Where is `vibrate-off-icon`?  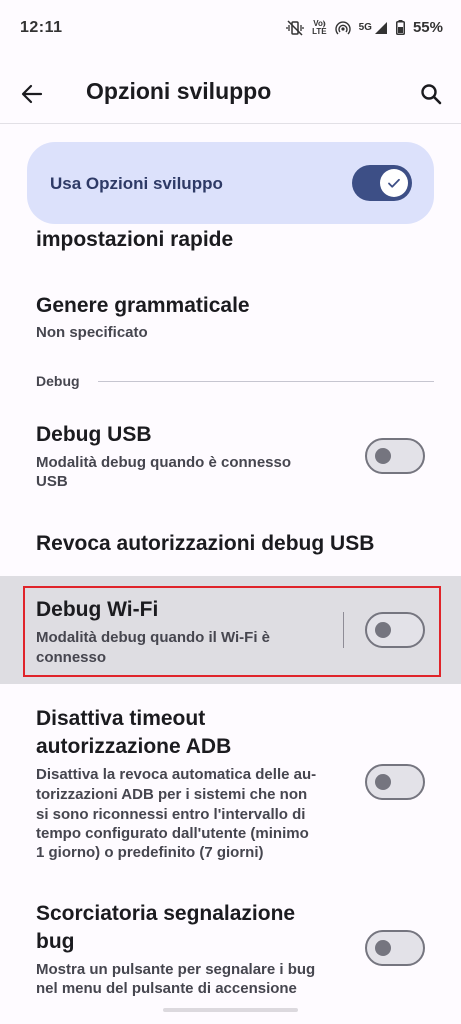
vibrate-off-icon is located at coordinates (295, 27).